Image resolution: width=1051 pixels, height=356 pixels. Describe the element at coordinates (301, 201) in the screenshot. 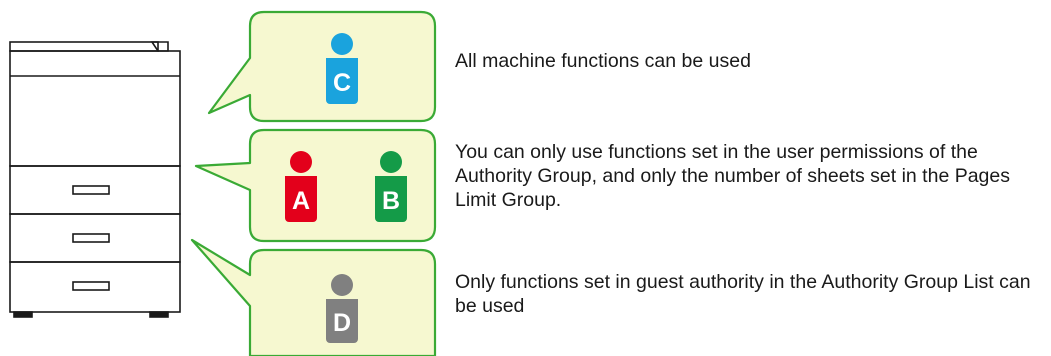

I see `user-a-letter: A` at that location.